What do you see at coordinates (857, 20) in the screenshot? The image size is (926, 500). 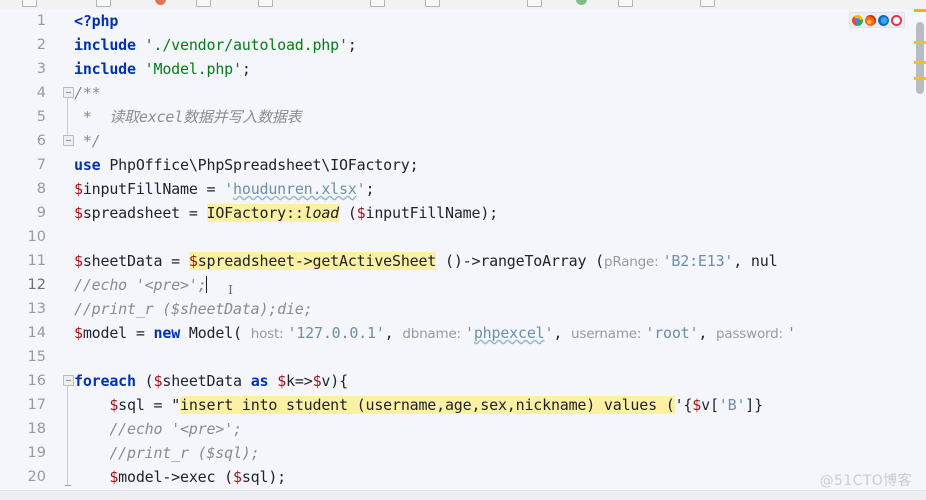 I see `chrome-icon` at bounding box center [857, 20].